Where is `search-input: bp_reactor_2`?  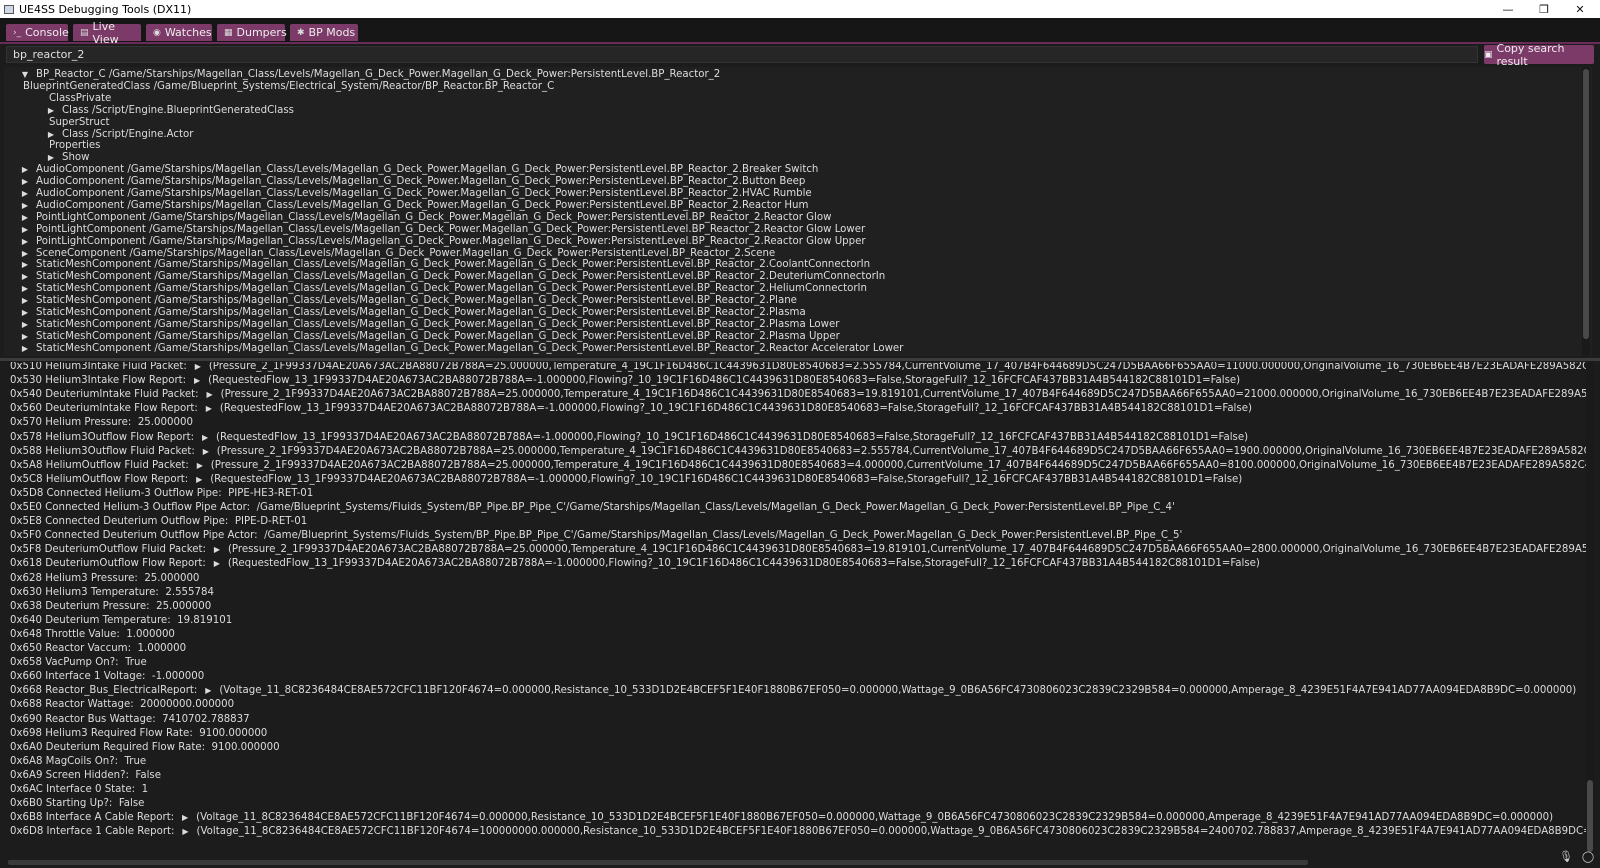
search-input: bp_reactor_2 is located at coordinates (742, 54).